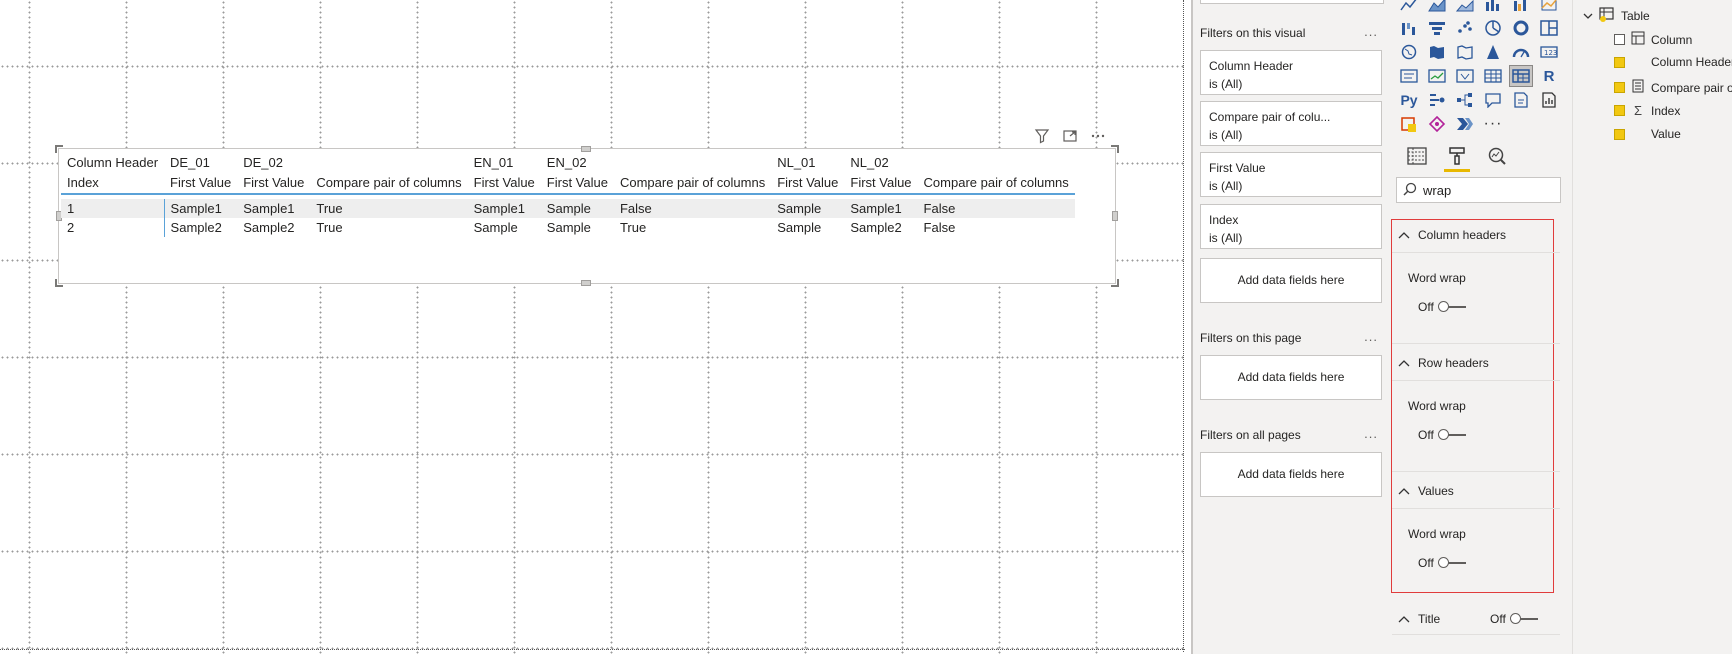 Image resolution: width=1732 pixels, height=654 pixels. Describe the element at coordinates (1443, 363) in the screenshot. I see `section-row-headers: Row headers` at that location.